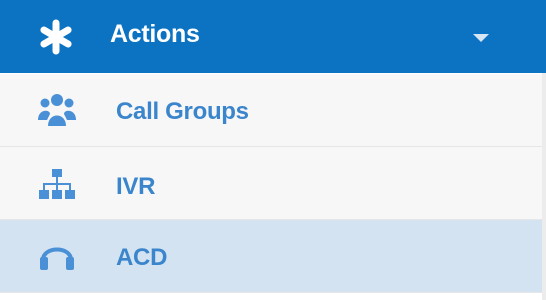 The width and height of the screenshot is (546, 300). What do you see at coordinates (155, 34) in the screenshot?
I see `actions-label: Actions` at bounding box center [155, 34].